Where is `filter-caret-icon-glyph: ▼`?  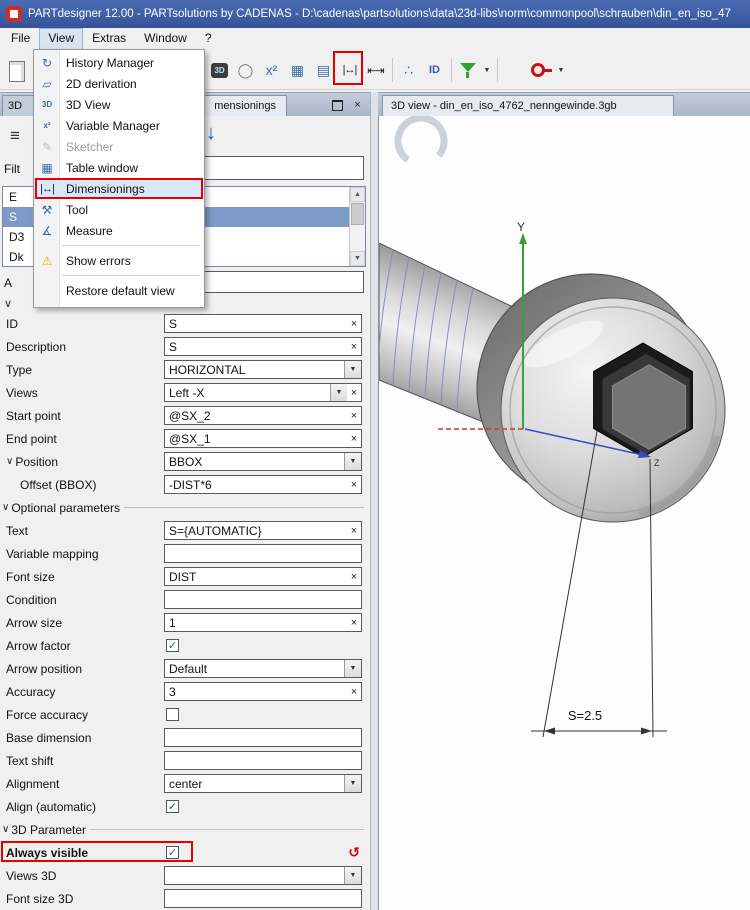
filter-caret-icon-glyph: ▼ is located at coordinates (487, 70).